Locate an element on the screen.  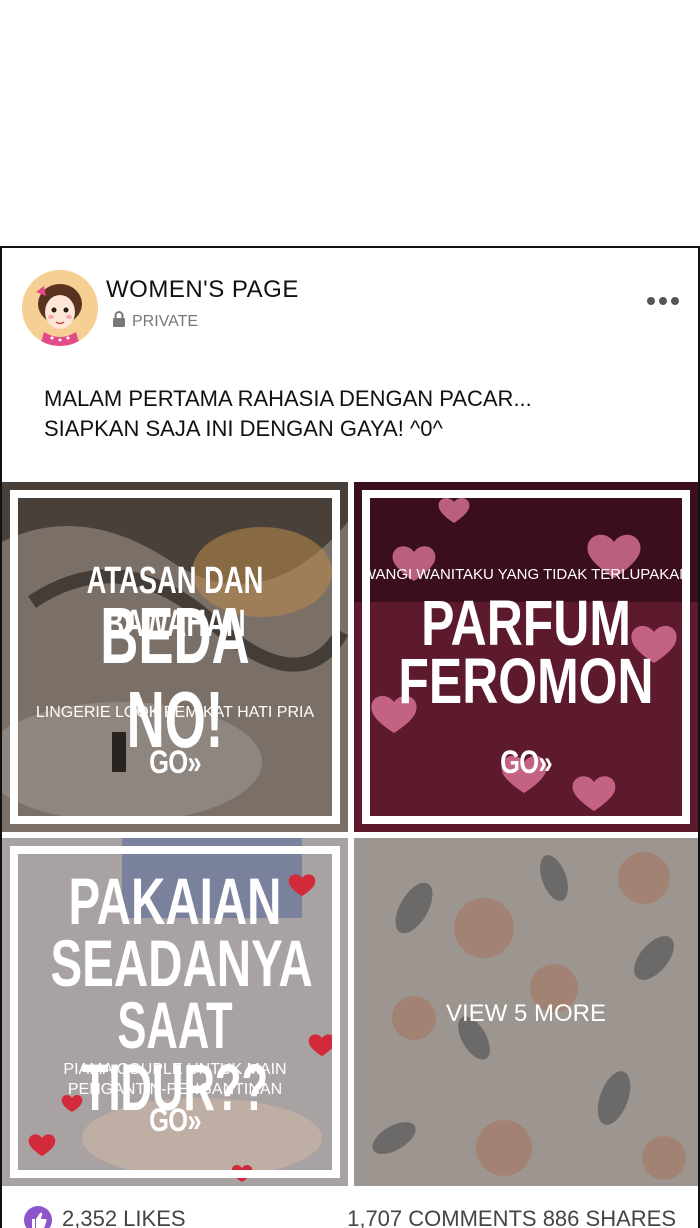
view-more-label: VIEW 5 MORE is located at coordinates (526, 1014).